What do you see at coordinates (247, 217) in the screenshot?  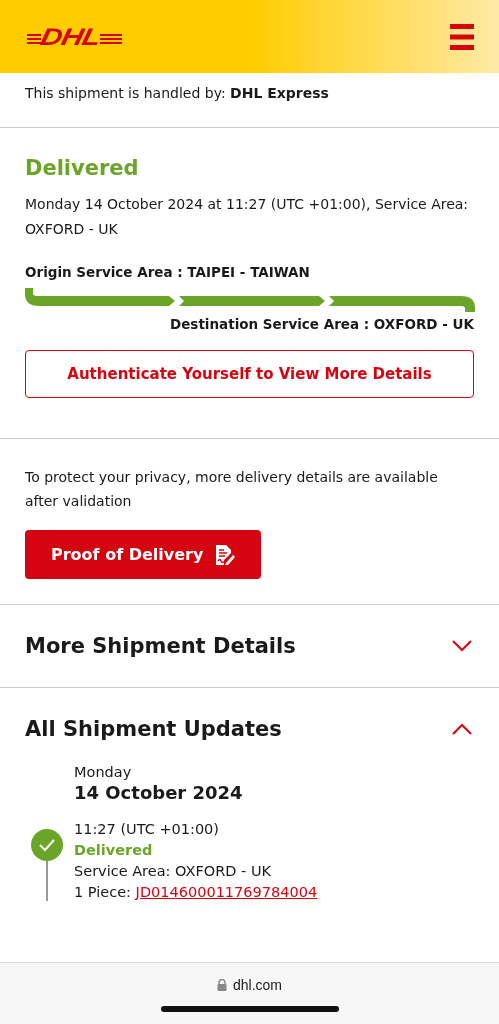 I see `status-detail: Monday 14 October 2024 at 11:27 (UTC +01:00), Service Area: OXFORD - UK` at bounding box center [247, 217].